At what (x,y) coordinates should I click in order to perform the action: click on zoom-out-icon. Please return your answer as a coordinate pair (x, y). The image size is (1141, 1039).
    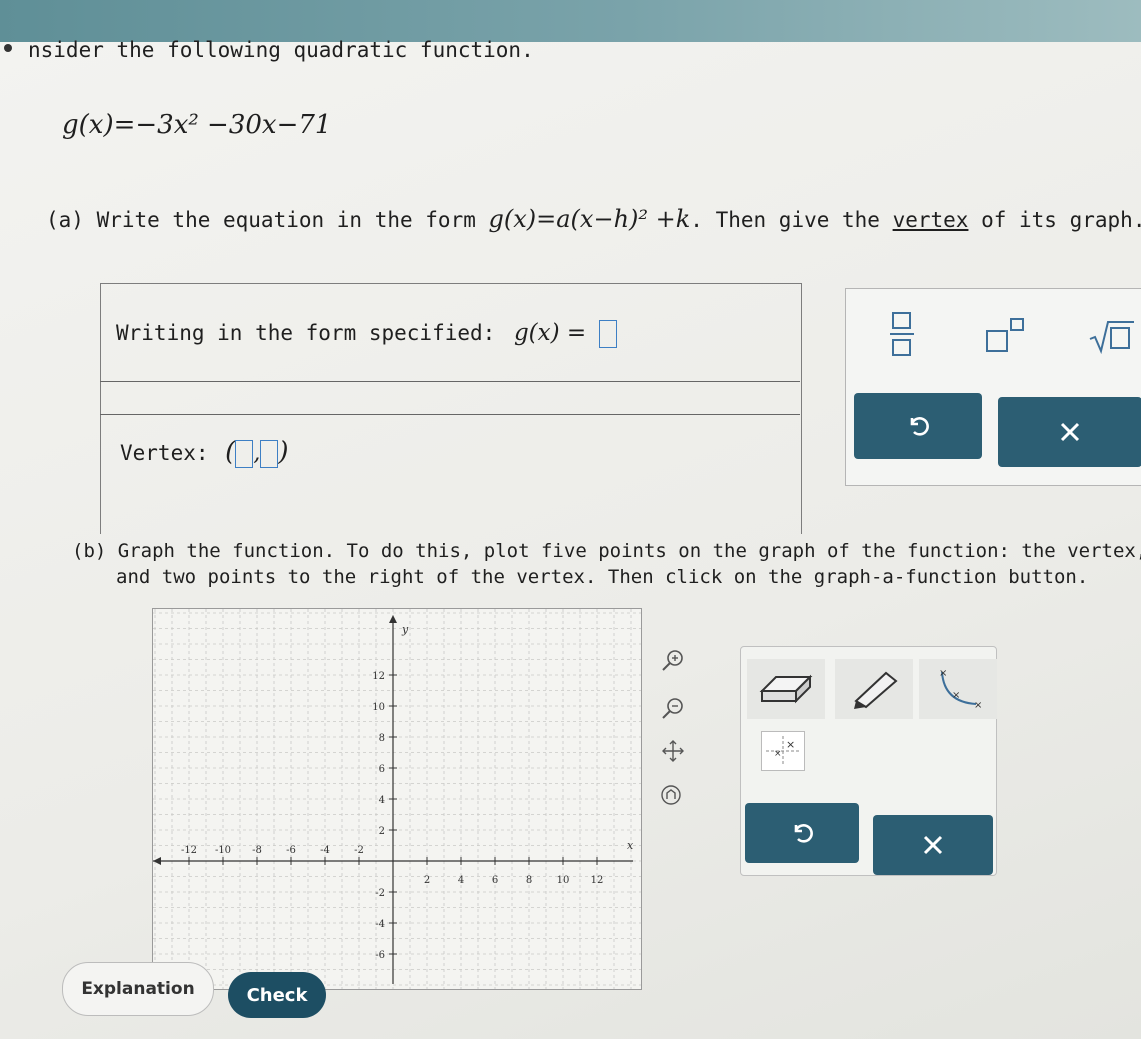
    Looking at the image, I should click on (673, 711).